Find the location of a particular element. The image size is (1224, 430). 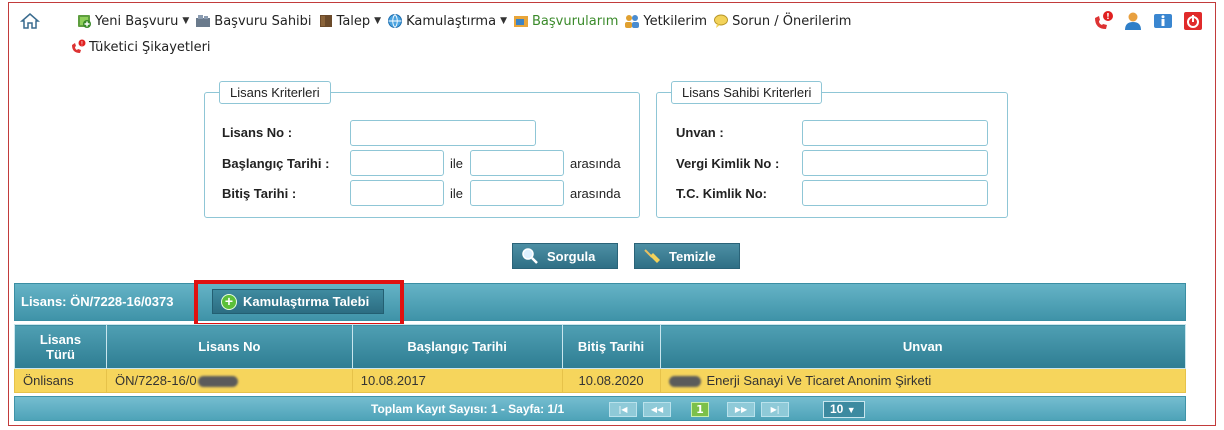

start-date-range-suffix: arasında is located at coordinates (595, 163).